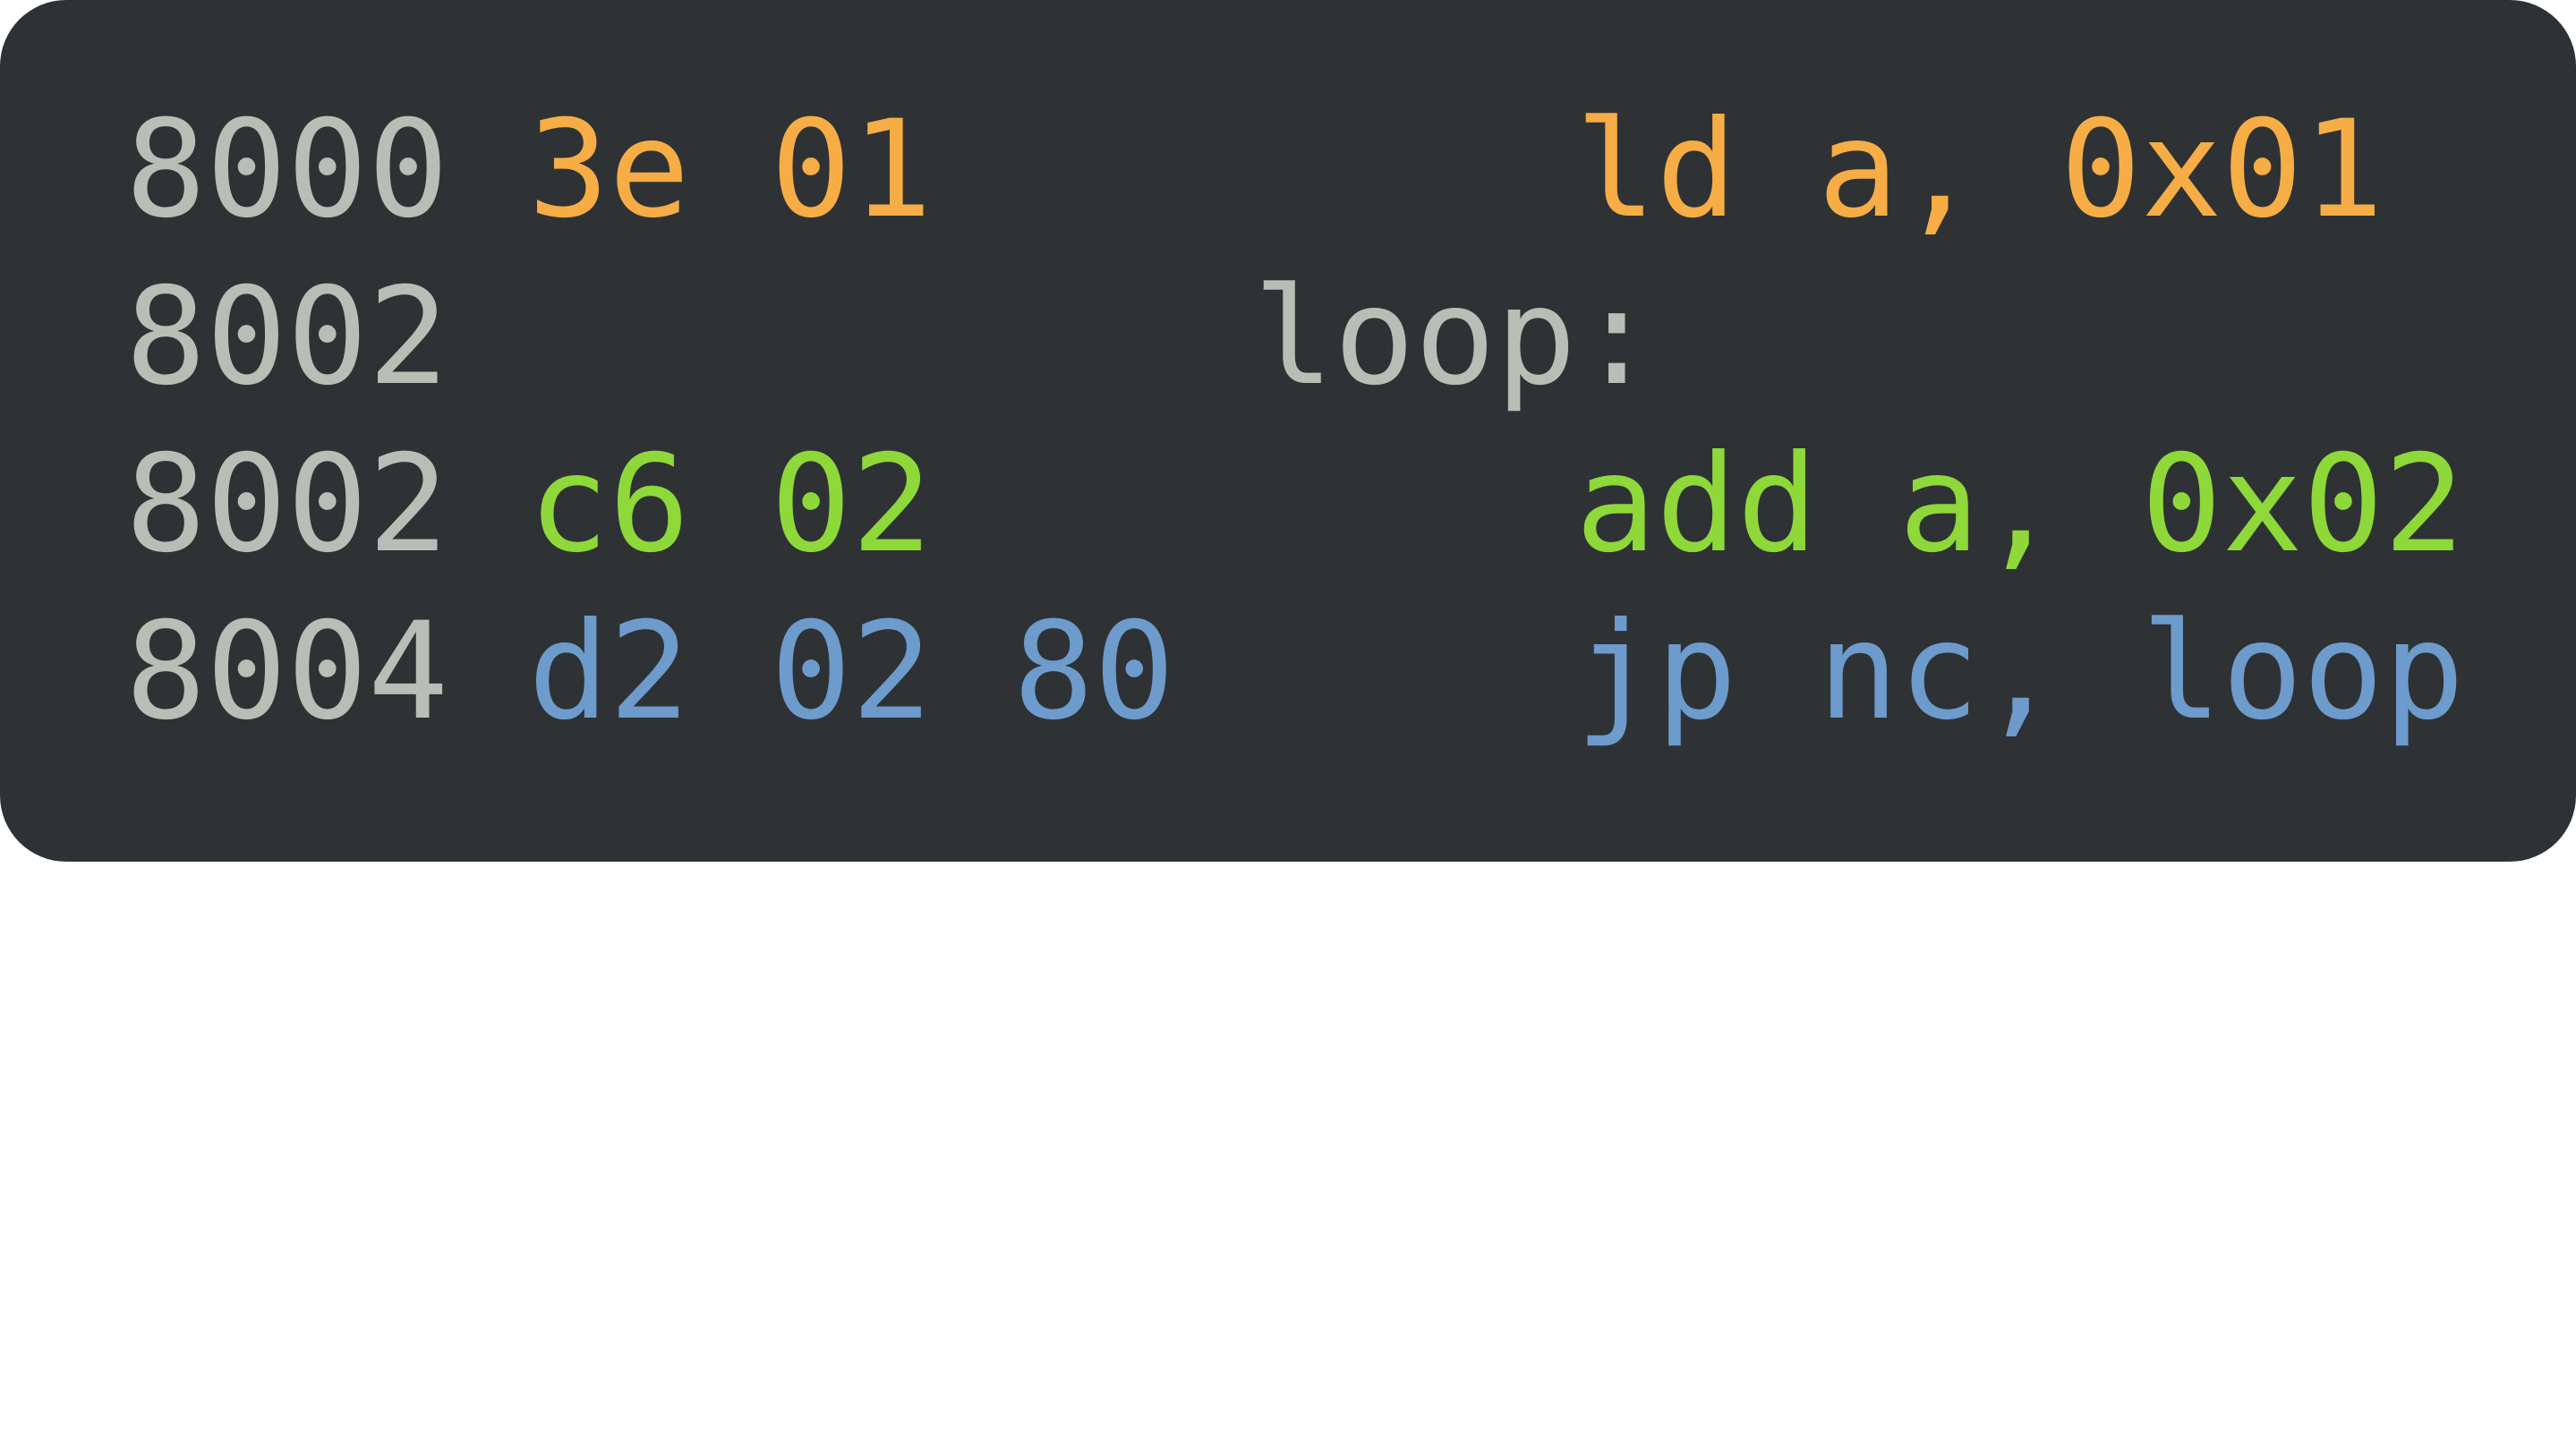  I want to click on listing-line: 8004 d2 02 80 jp nc, loop, so click(1288, 672).